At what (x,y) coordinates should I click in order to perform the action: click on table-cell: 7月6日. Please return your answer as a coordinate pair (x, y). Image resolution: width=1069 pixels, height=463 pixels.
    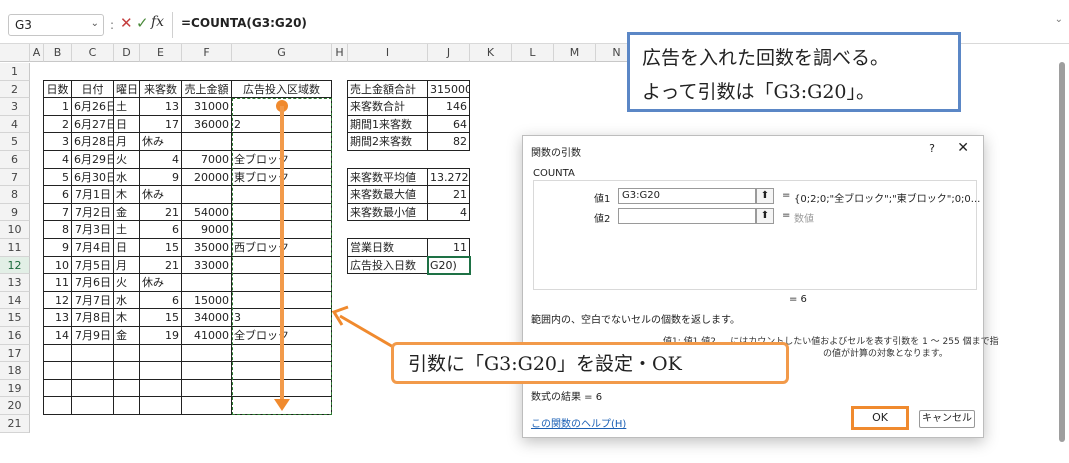
    Looking at the image, I should click on (92, 282).